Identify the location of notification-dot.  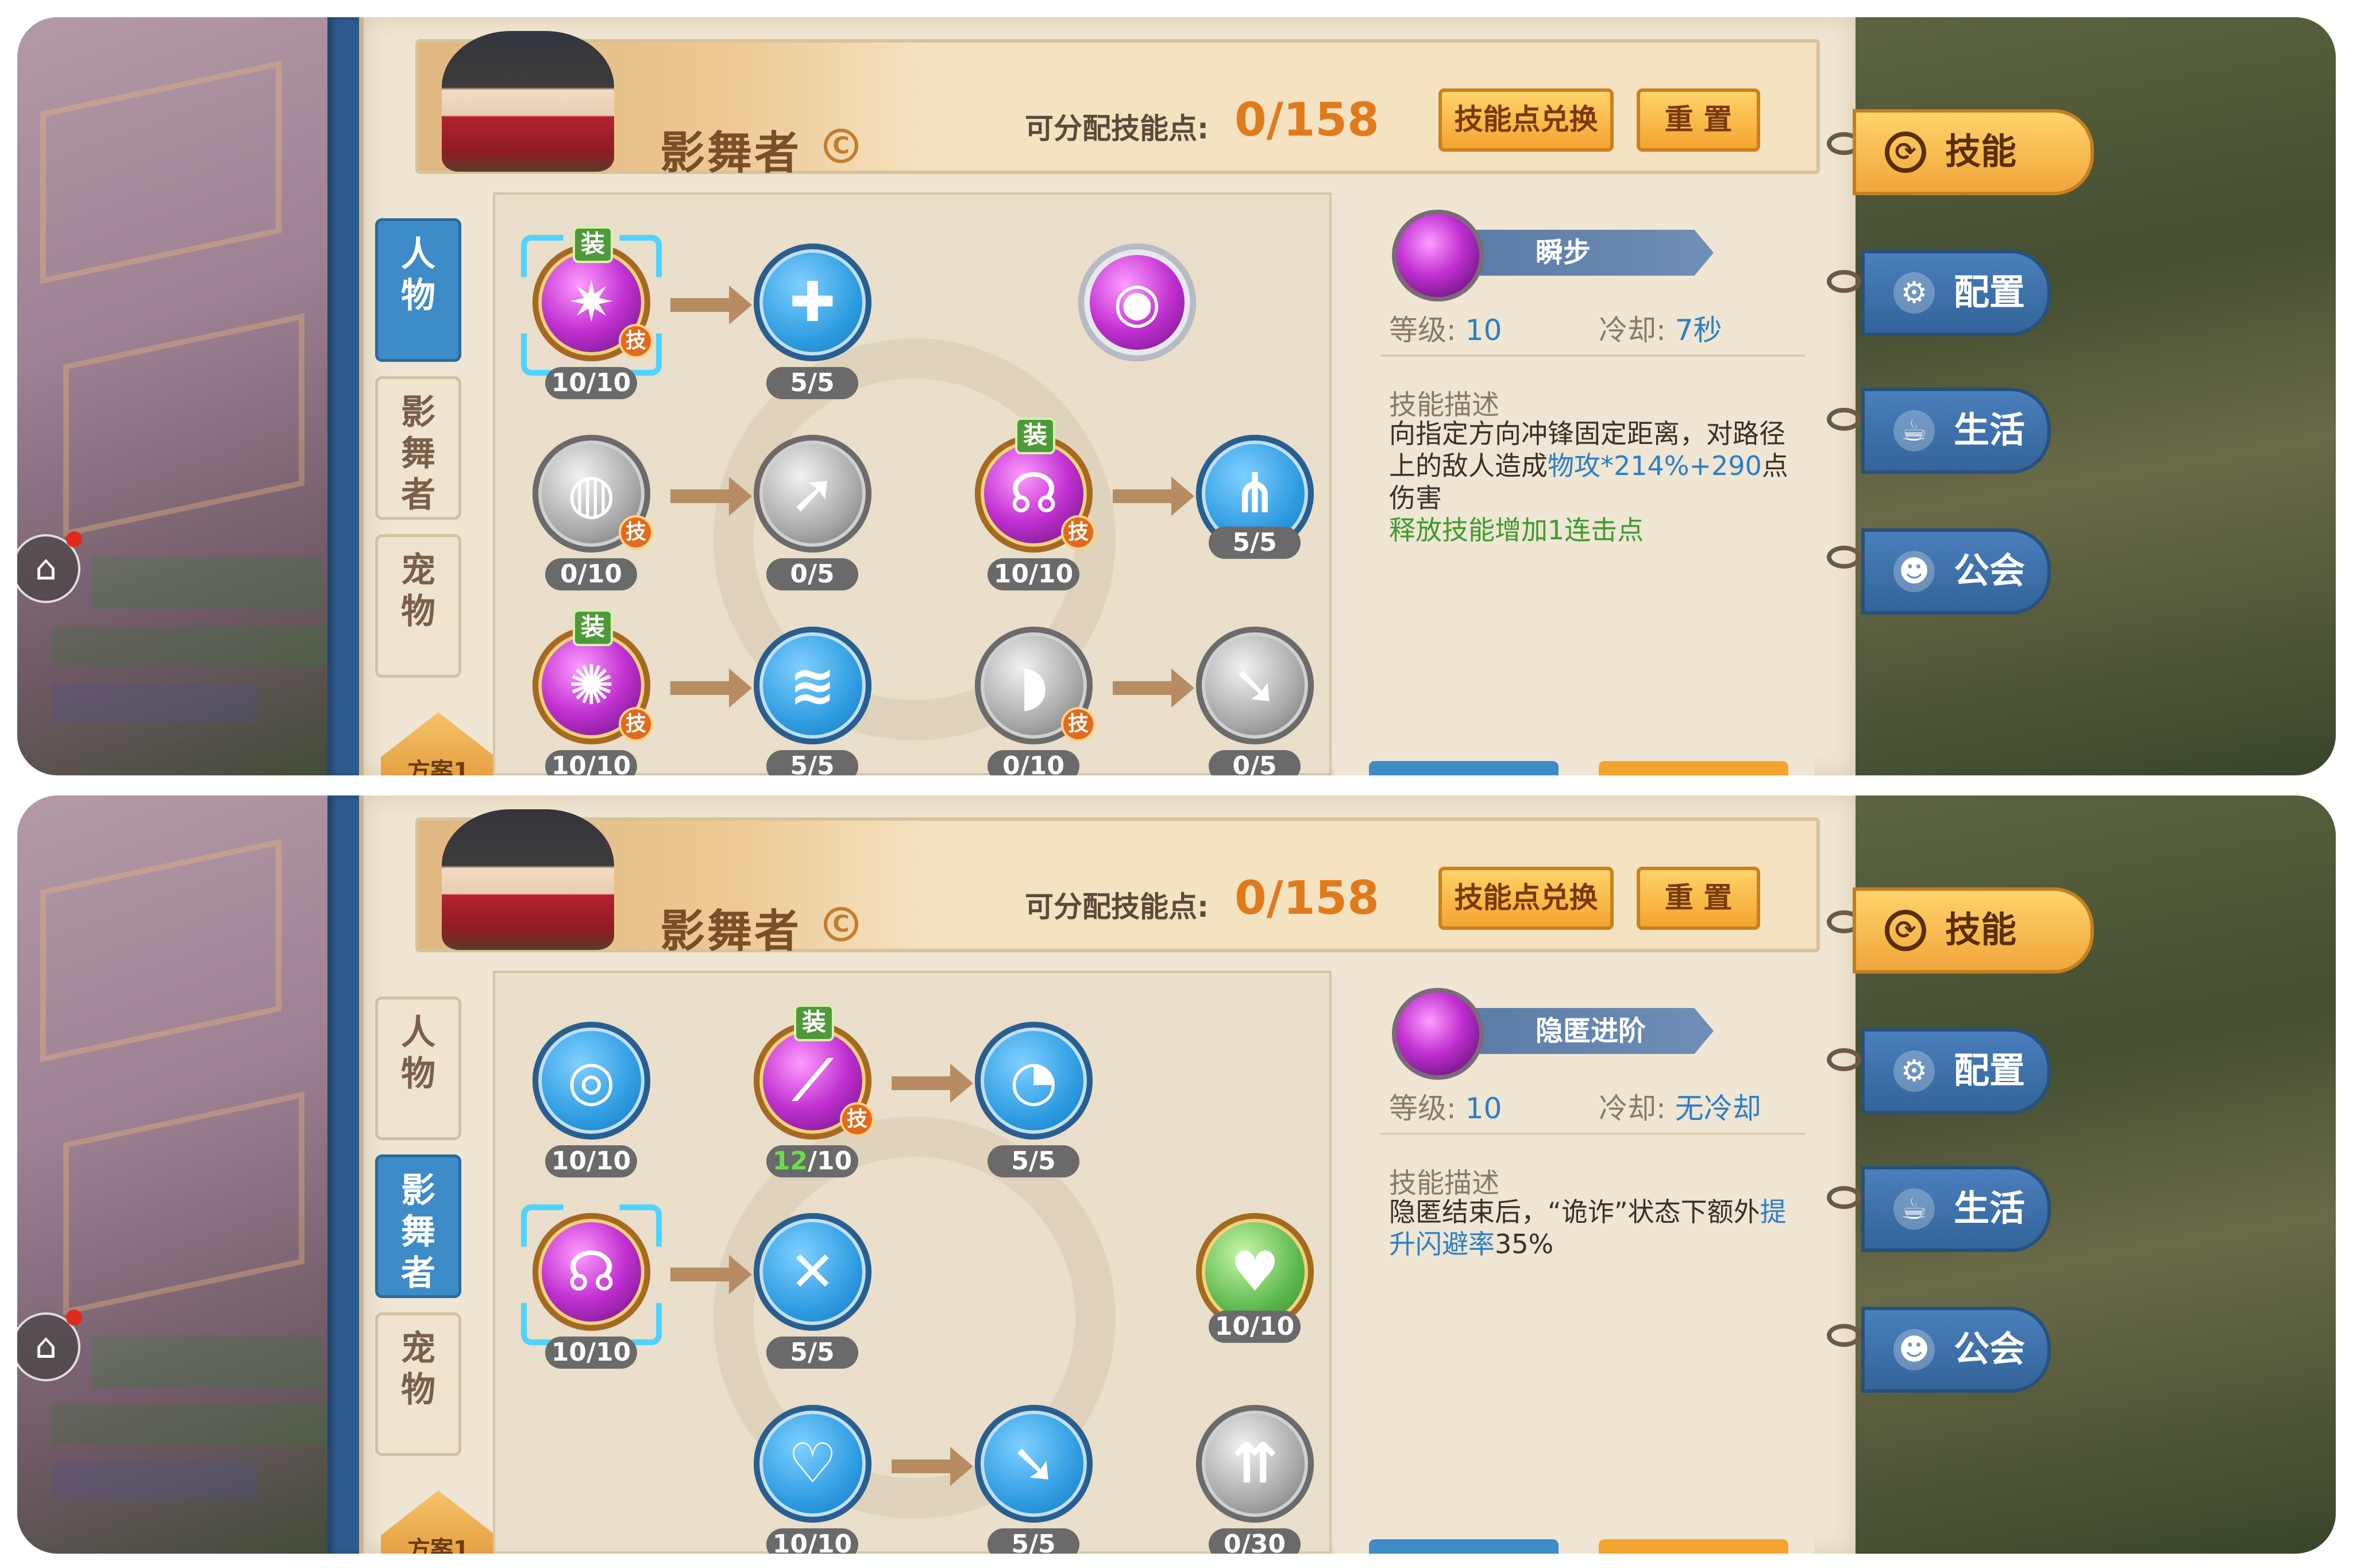
(74, 1318).